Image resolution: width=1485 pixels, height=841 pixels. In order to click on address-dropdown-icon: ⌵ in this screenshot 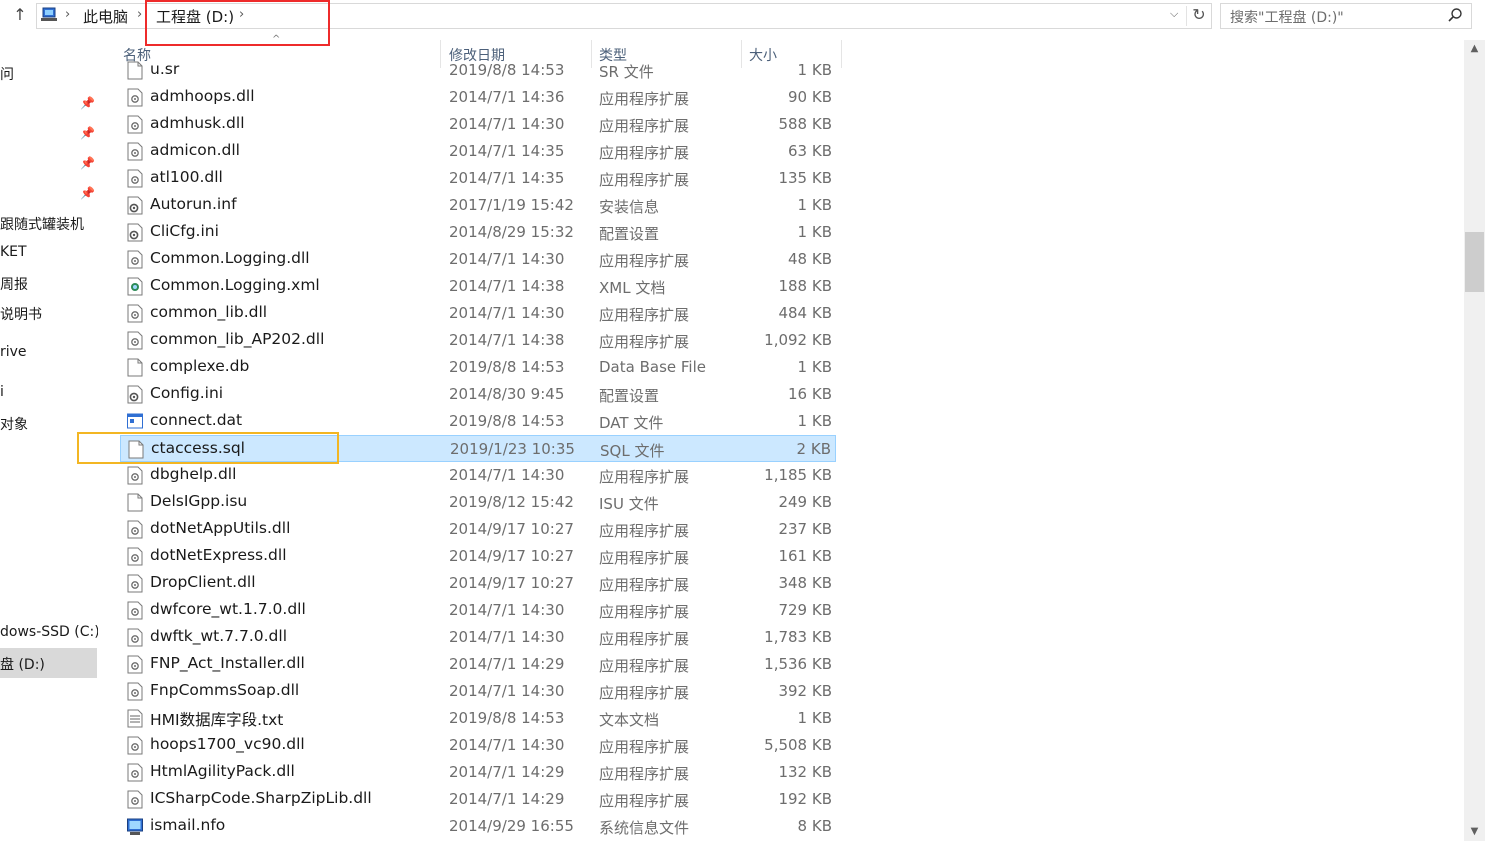, I will do `click(1174, 14)`.